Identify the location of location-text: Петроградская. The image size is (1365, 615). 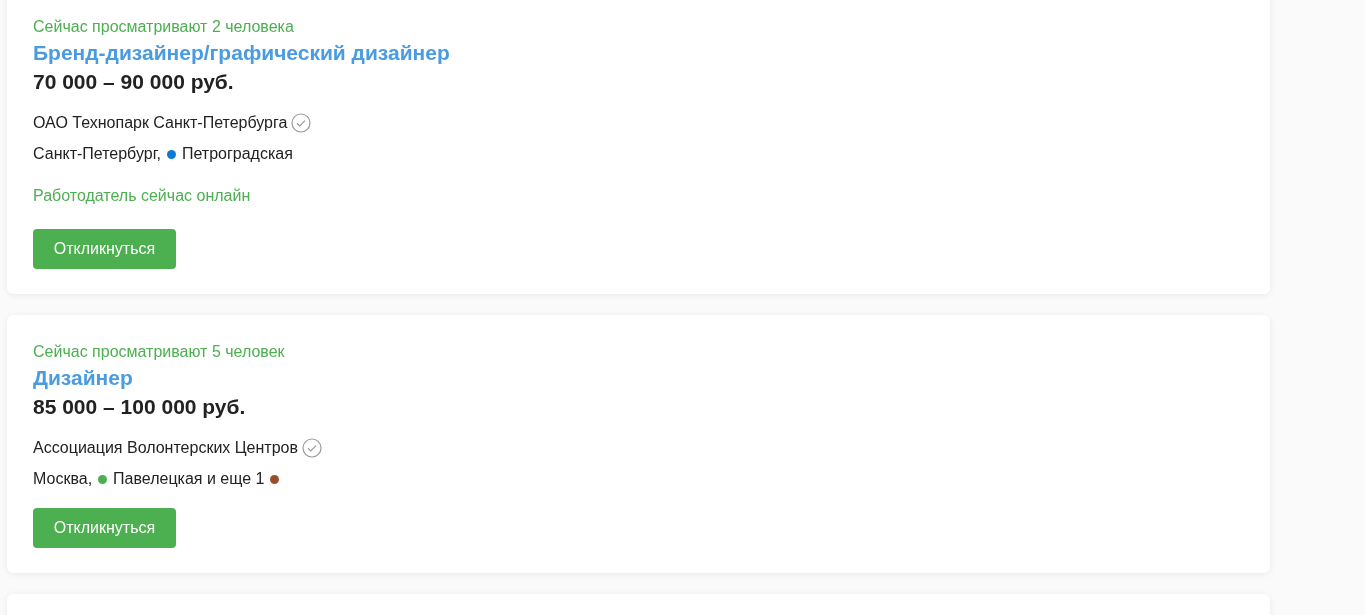
(237, 154).